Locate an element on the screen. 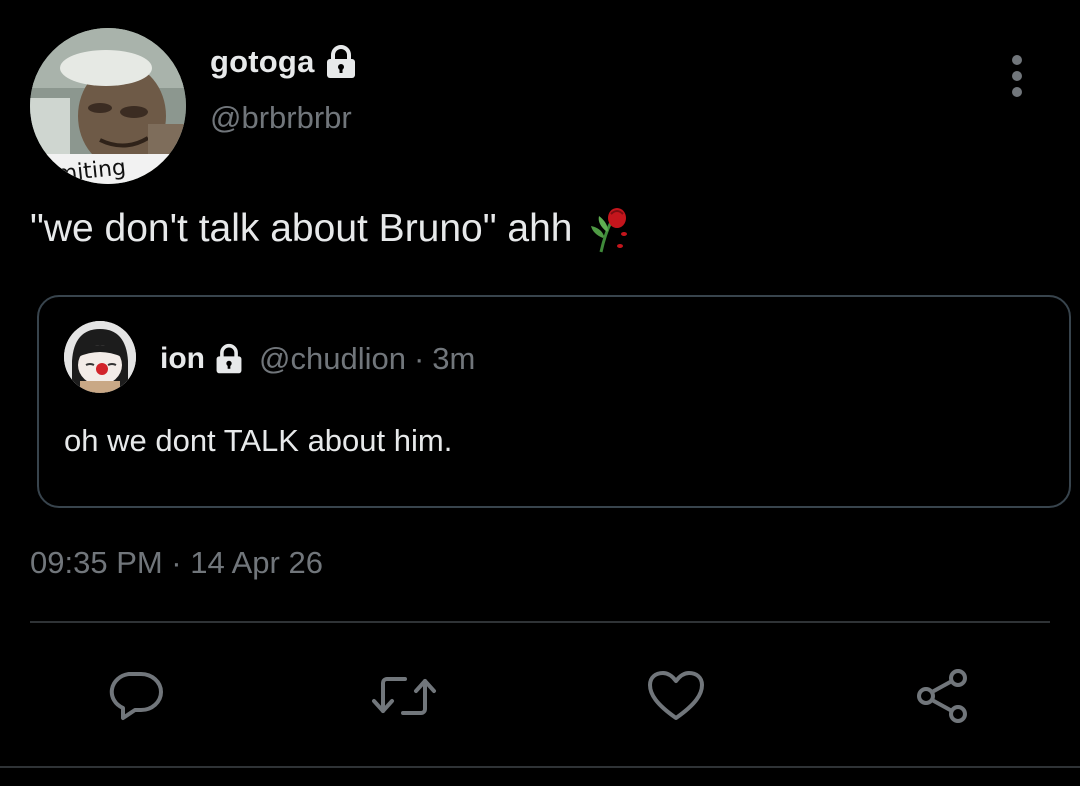 The image size is (1080, 786). retweet-button is located at coordinates (404, 696).